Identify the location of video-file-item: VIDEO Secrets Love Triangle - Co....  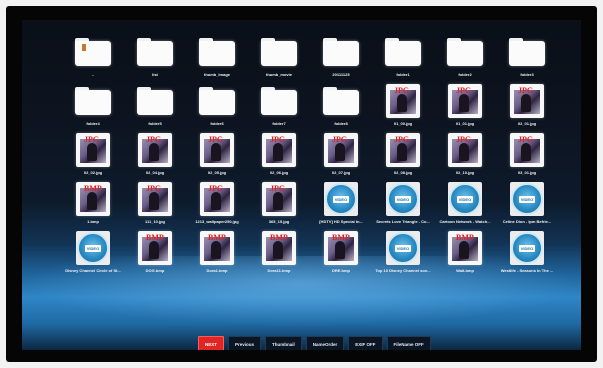
(403, 205).